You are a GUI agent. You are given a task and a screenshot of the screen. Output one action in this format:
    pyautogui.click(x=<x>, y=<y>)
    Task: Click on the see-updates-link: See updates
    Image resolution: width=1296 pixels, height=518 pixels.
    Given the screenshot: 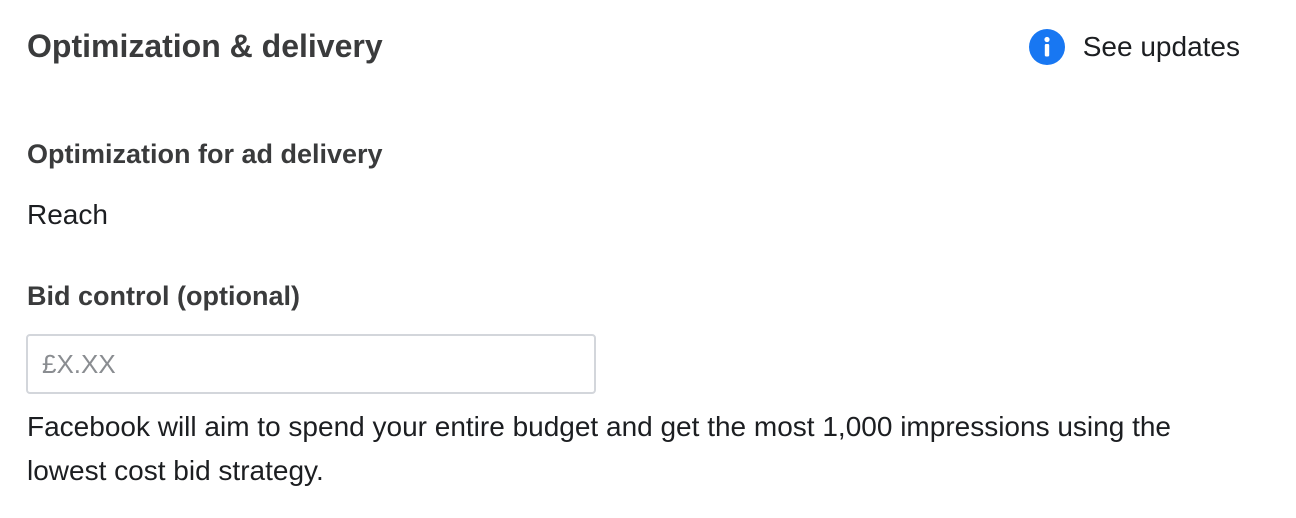 What is the action you would take?
    pyautogui.click(x=1134, y=47)
    